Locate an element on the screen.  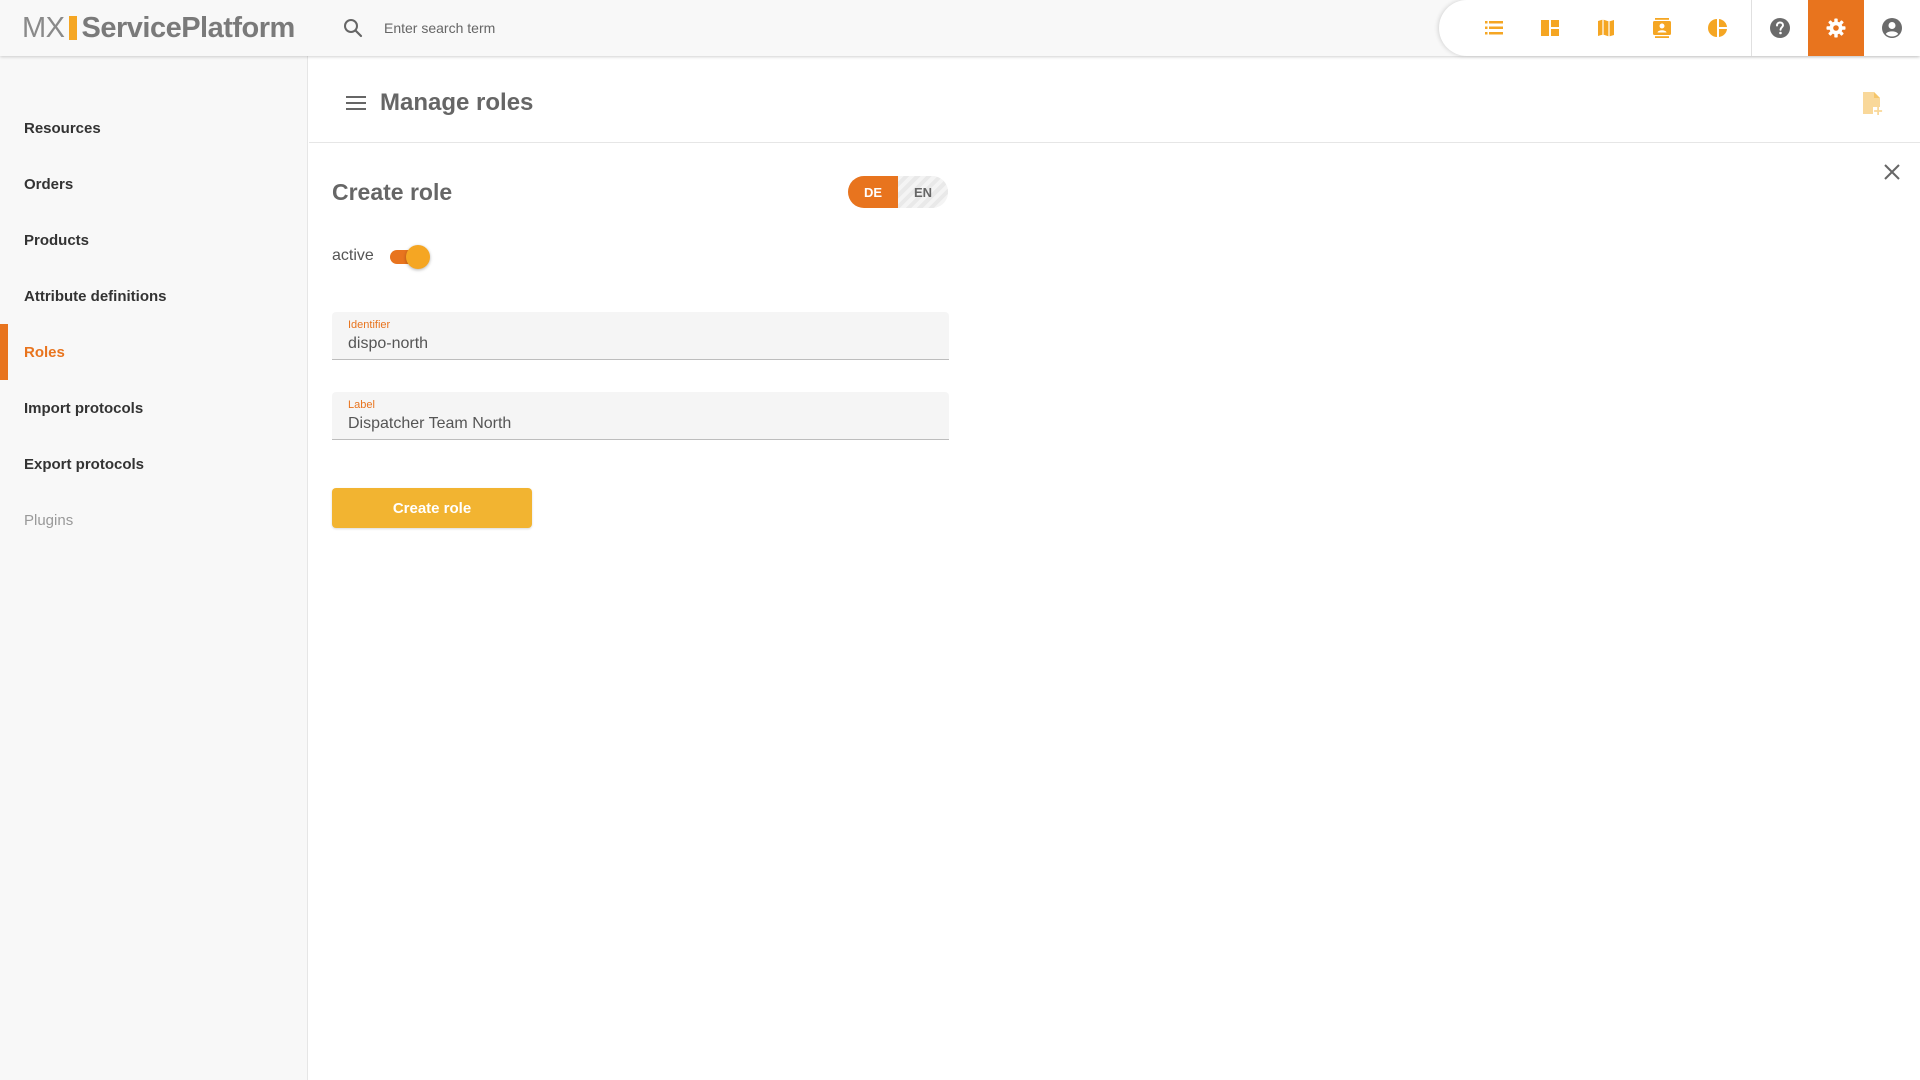
account-button is located at coordinates (1892, 28).